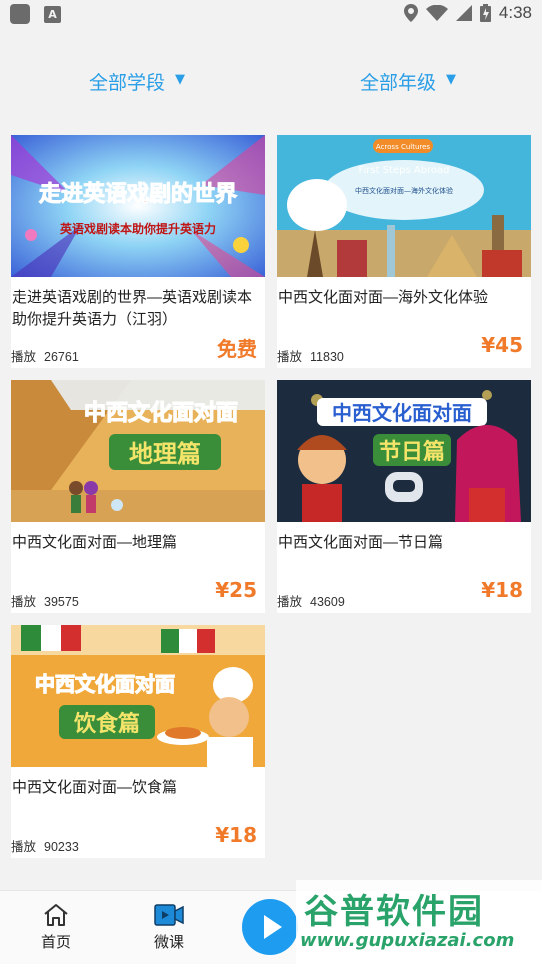  Describe the element at coordinates (45, 357) in the screenshot. I see `play-count: 播放 26761` at that location.